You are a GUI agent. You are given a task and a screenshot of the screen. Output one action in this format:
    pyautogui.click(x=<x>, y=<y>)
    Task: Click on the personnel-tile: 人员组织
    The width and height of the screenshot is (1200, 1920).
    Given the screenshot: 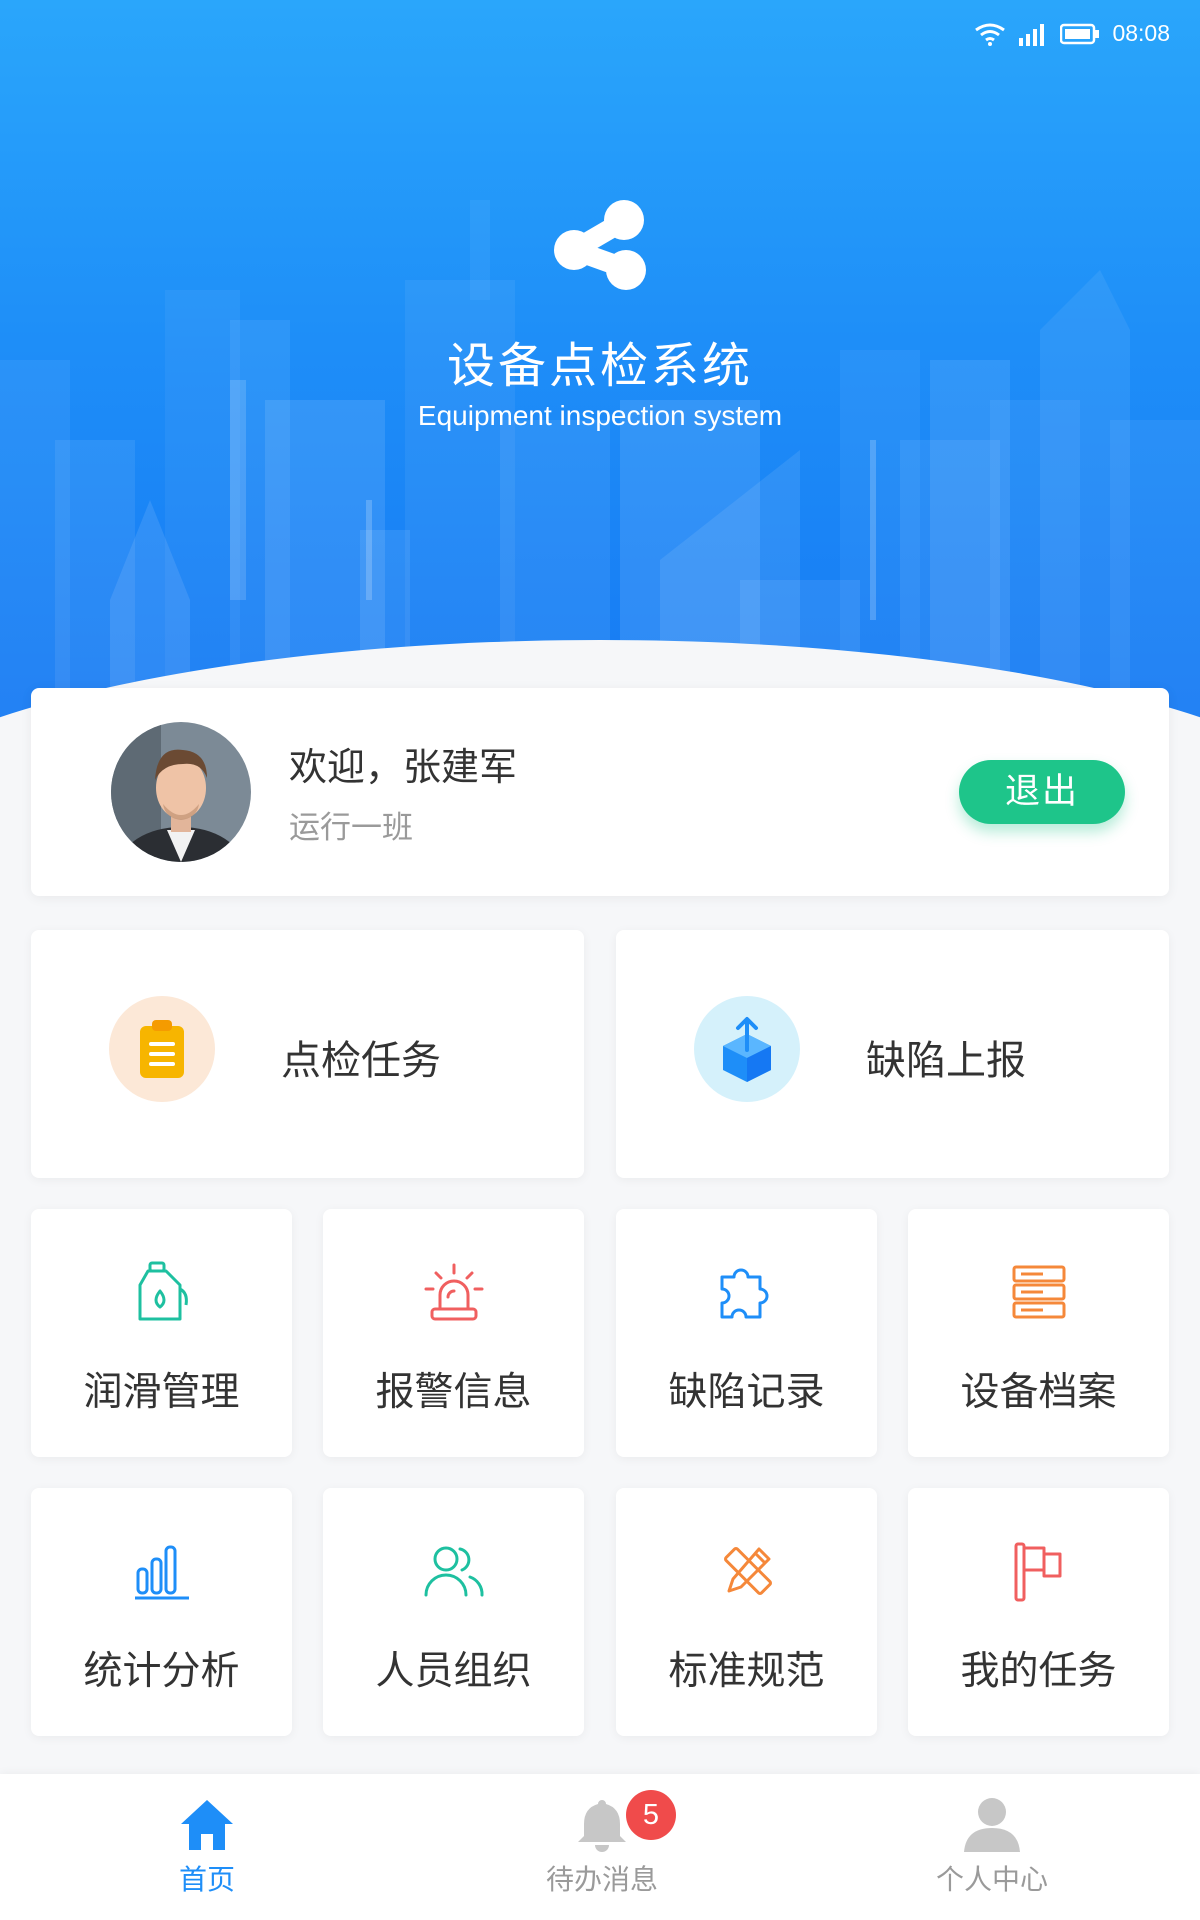 What is the action you would take?
    pyautogui.click(x=453, y=1612)
    